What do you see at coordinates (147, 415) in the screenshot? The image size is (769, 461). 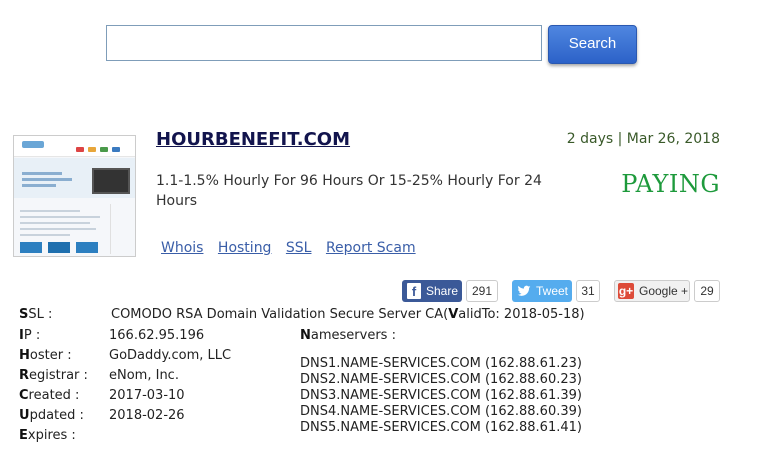 I see `updated-value: 2018-02-26` at bounding box center [147, 415].